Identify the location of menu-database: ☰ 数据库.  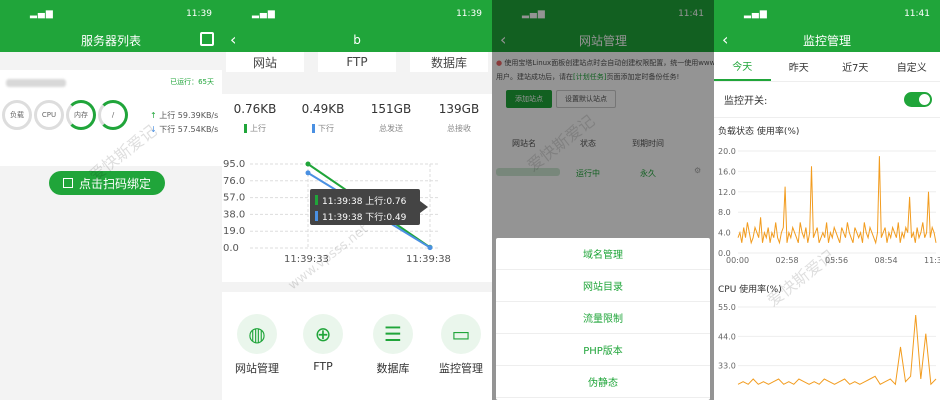
(393, 345).